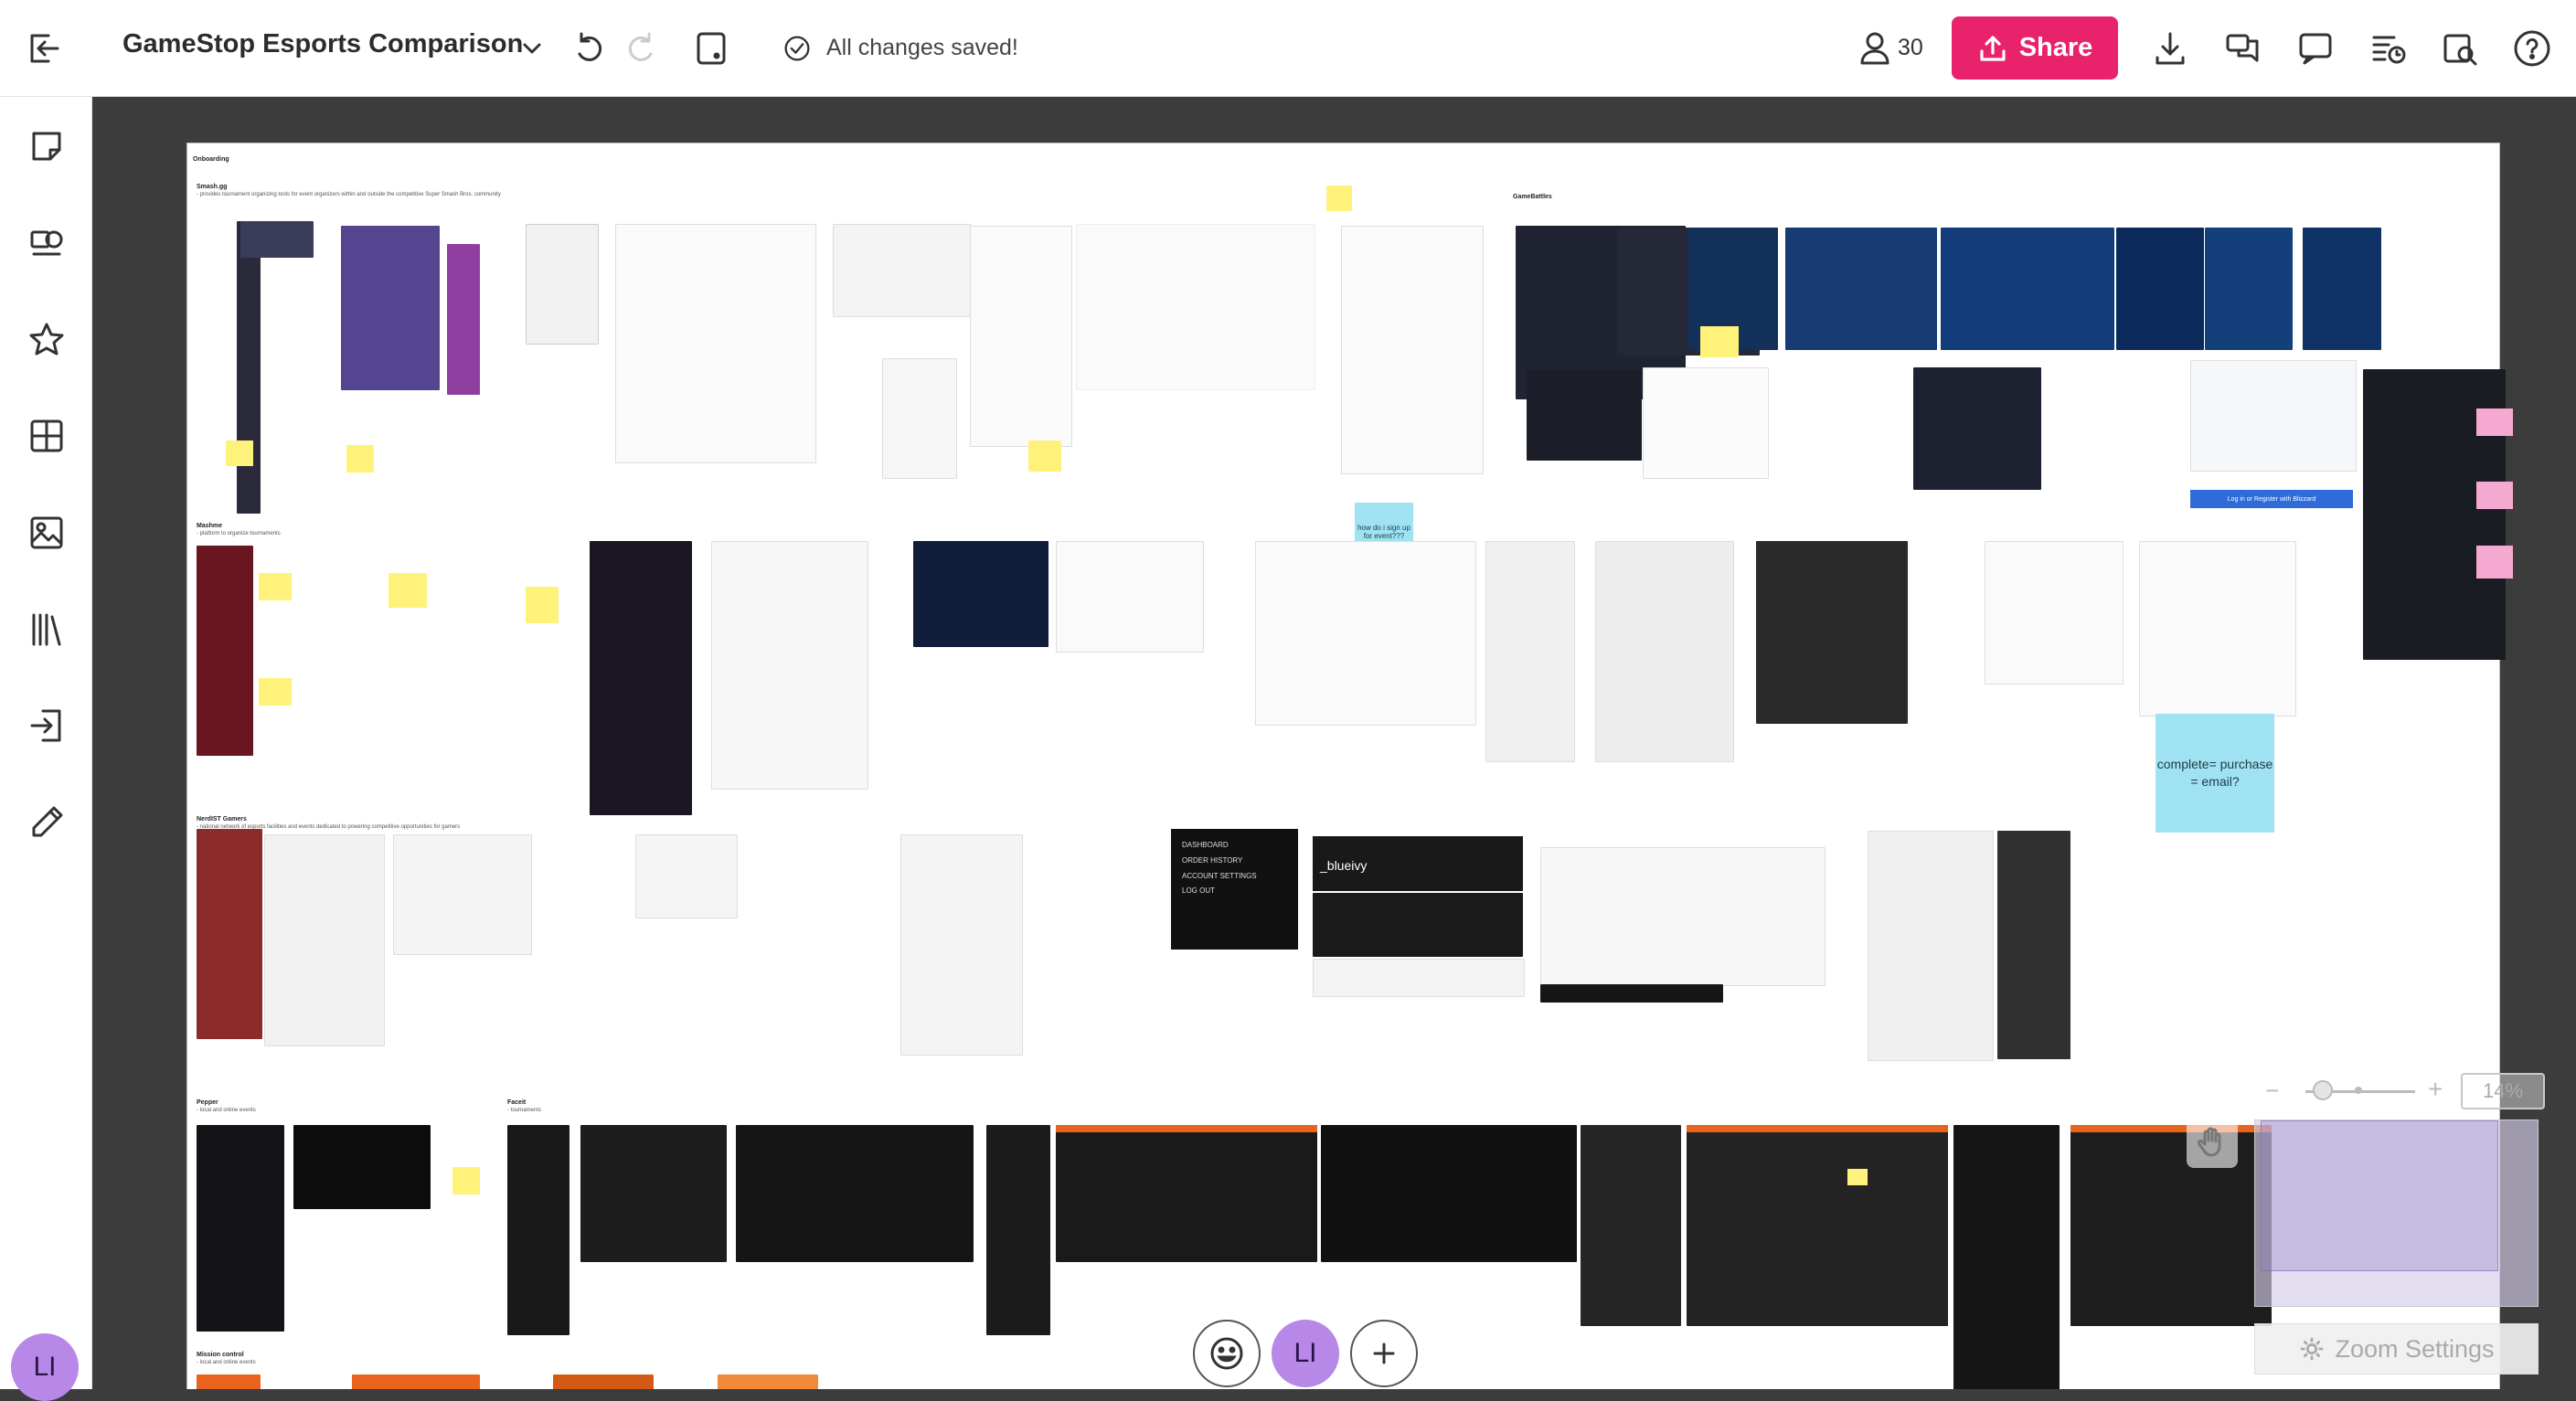  I want to click on presence-avatar: LI, so click(1305, 1354).